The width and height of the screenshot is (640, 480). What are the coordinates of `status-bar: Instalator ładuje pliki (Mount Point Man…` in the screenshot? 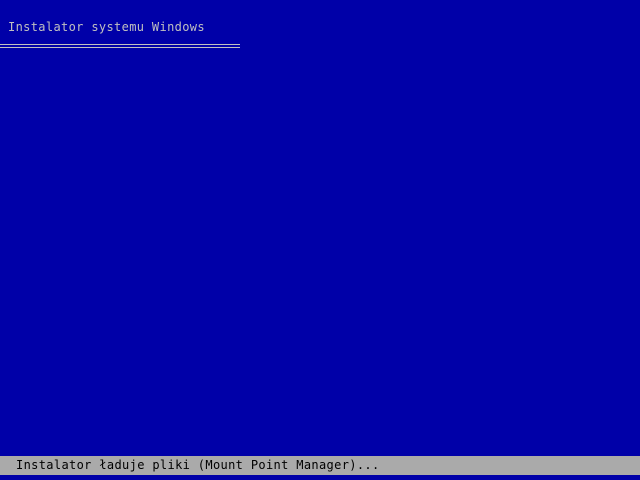 It's located at (320, 465).